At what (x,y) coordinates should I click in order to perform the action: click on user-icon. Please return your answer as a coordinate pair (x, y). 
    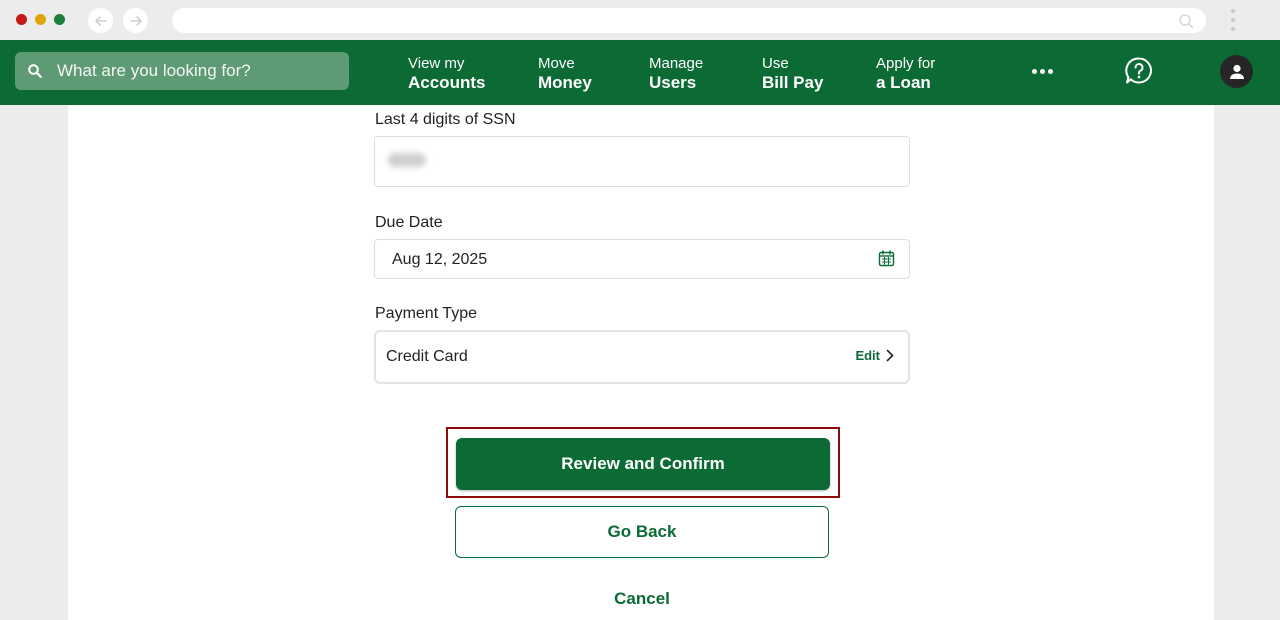
    Looking at the image, I should click on (1236, 71).